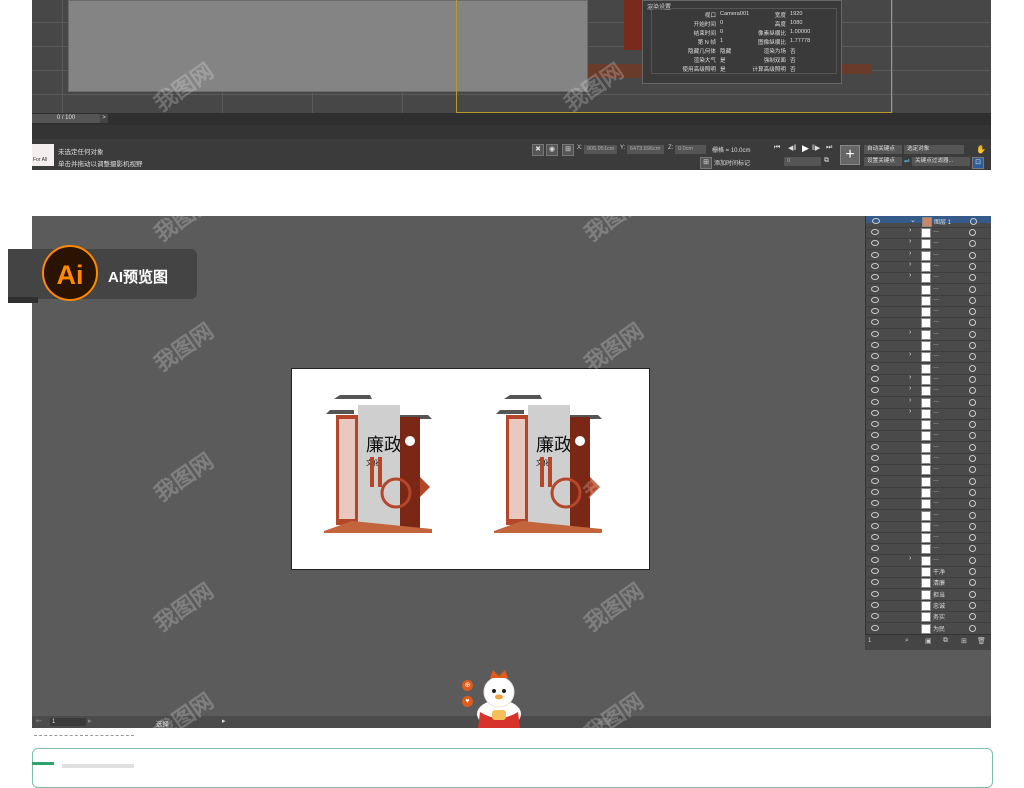 Image resolution: width=1024 pixels, height=788 pixels. What do you see at coordinates (690, 149) in the screenshot?
I see `z-coordinate-field: 0.0cm` at bounding box center [690, 149].